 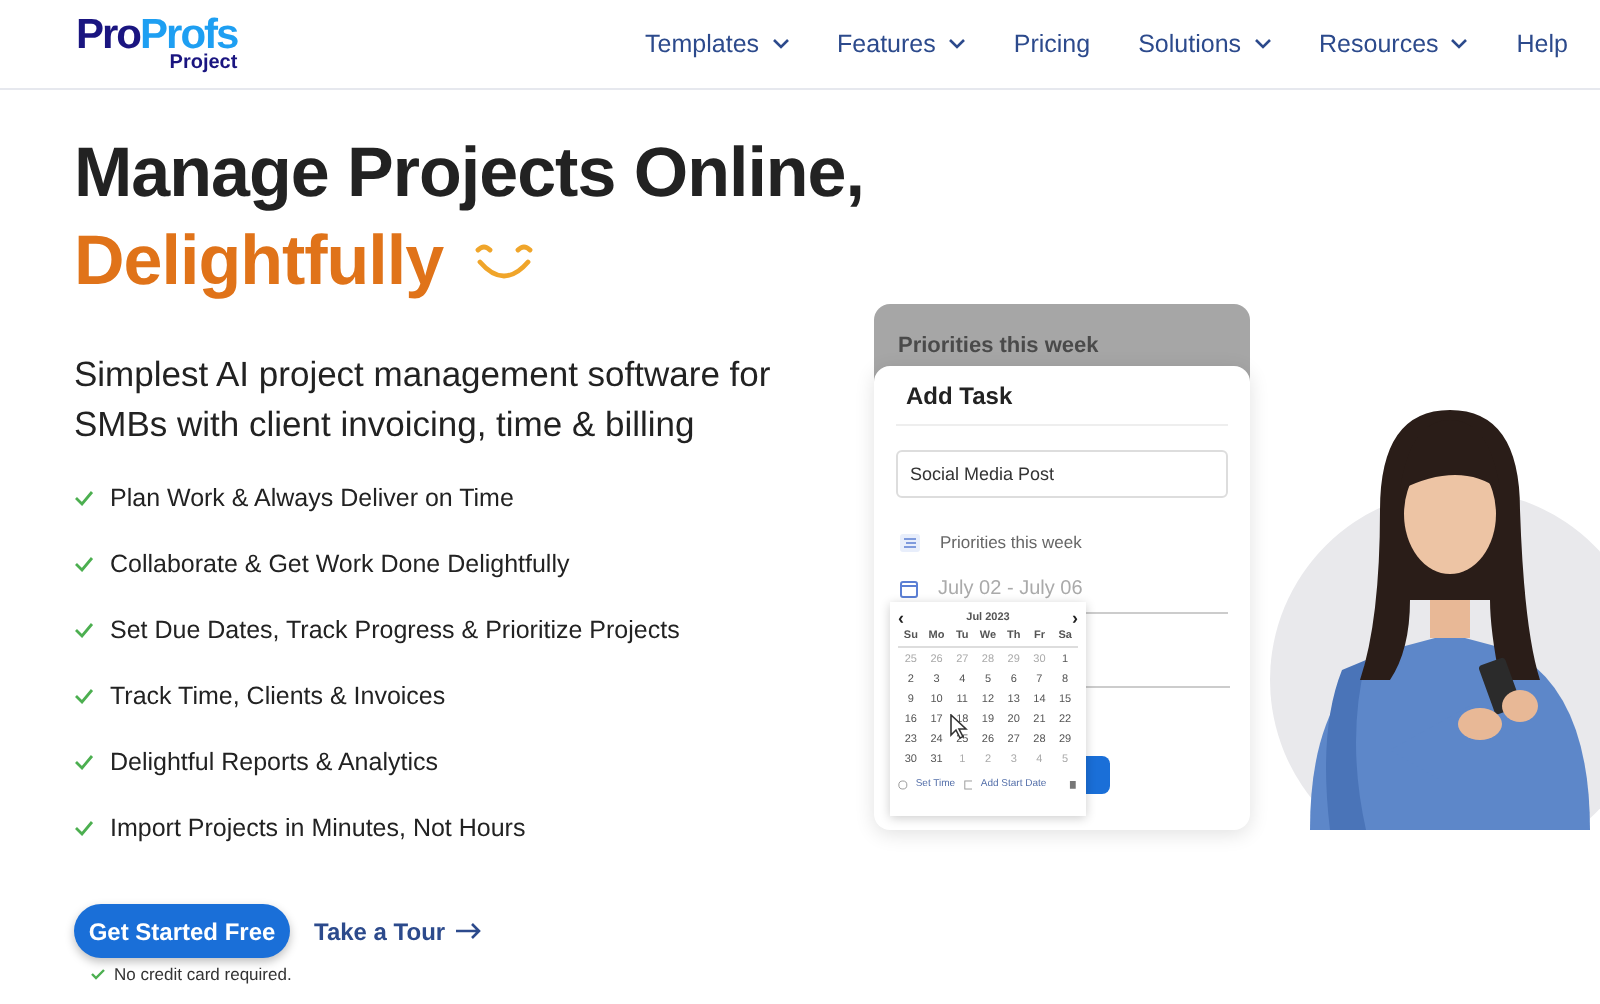 What do you see at coordinates (1010, 589) in the screenshot?
I see `date-range: July 02 - July 06` at bounding box center [1010, 589].